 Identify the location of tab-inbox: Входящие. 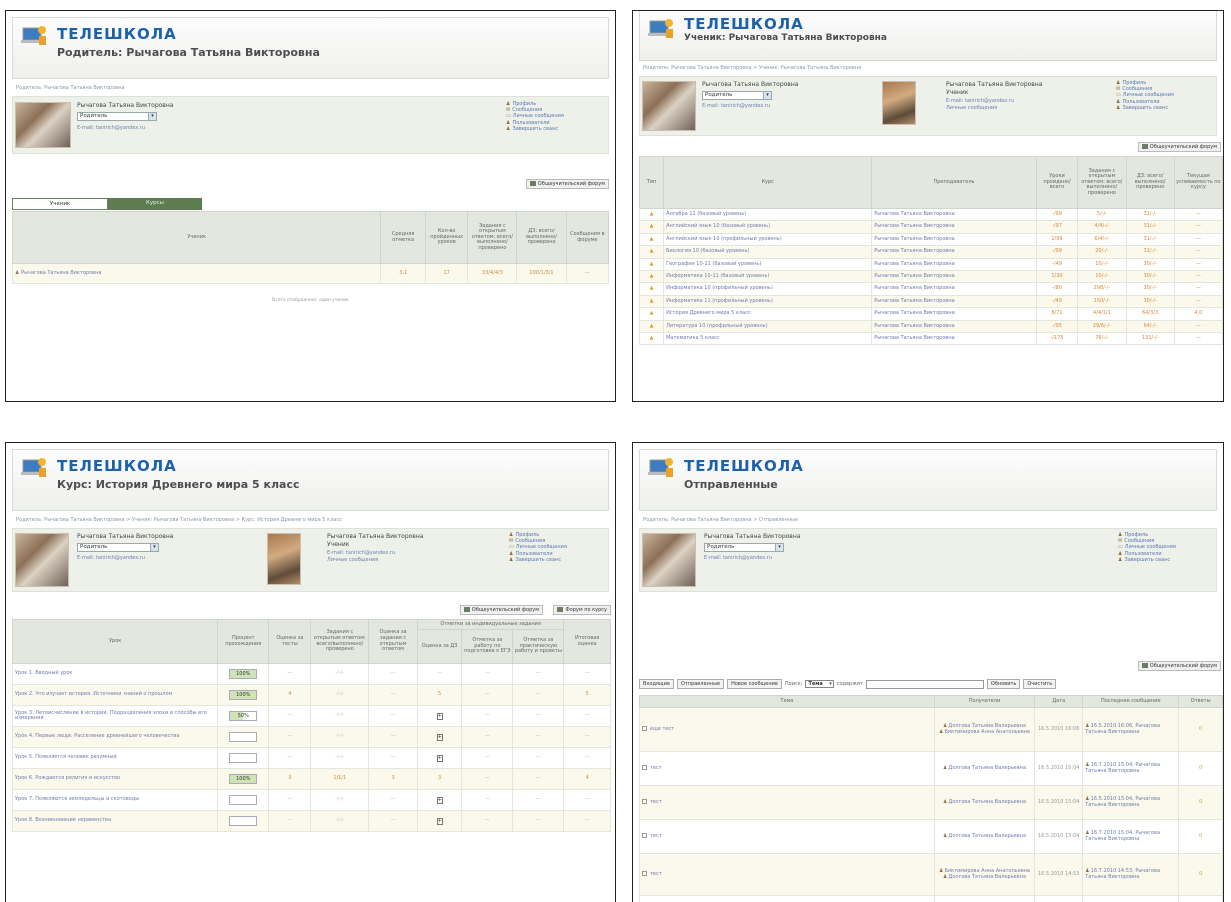
(656, 684).